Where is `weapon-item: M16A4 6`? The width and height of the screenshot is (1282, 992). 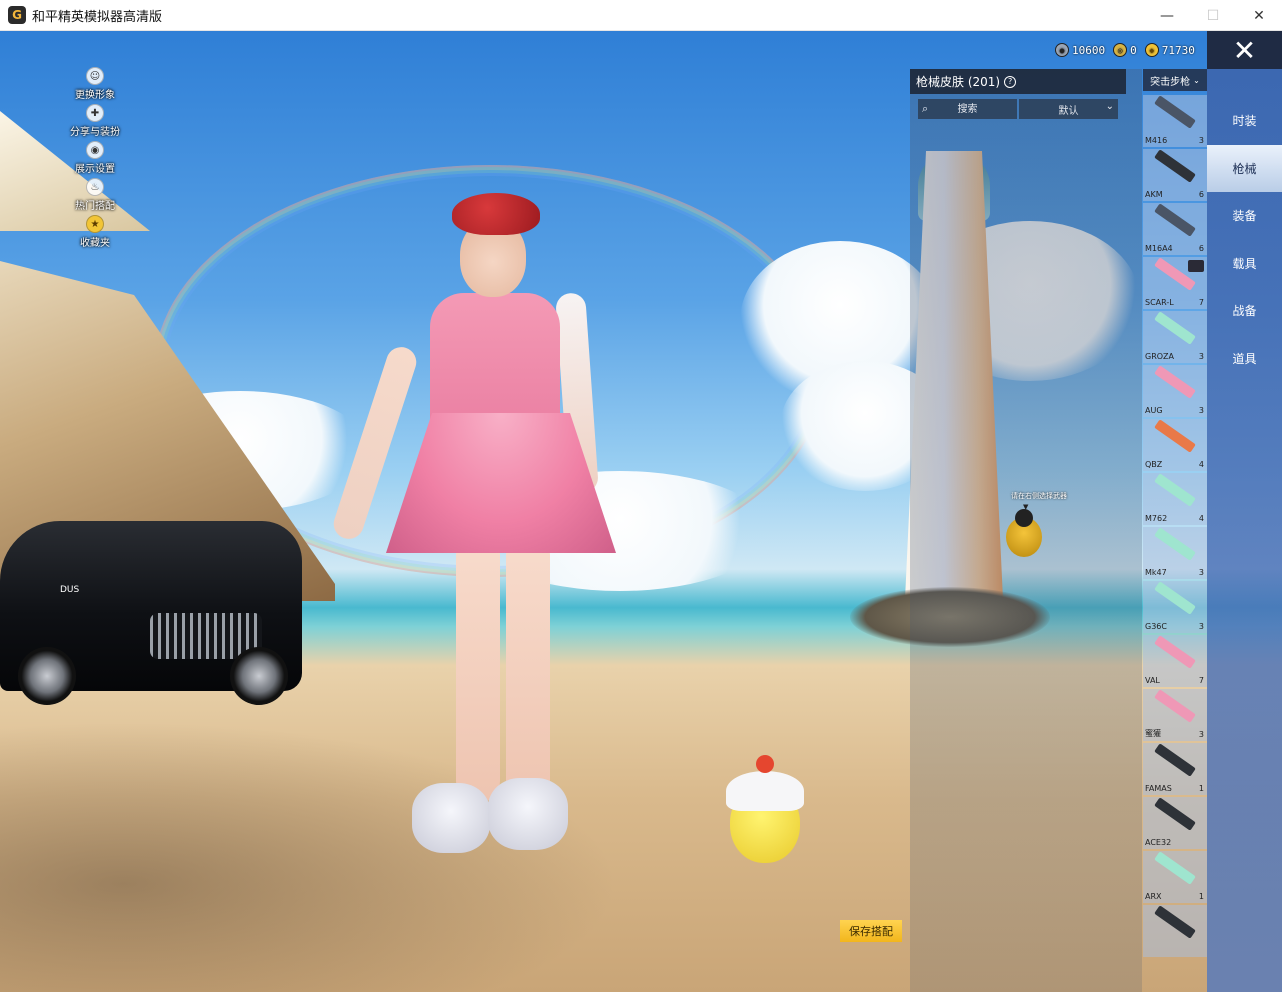
weapon-item: M16A4 6 is located at coordinates (1175, 229).